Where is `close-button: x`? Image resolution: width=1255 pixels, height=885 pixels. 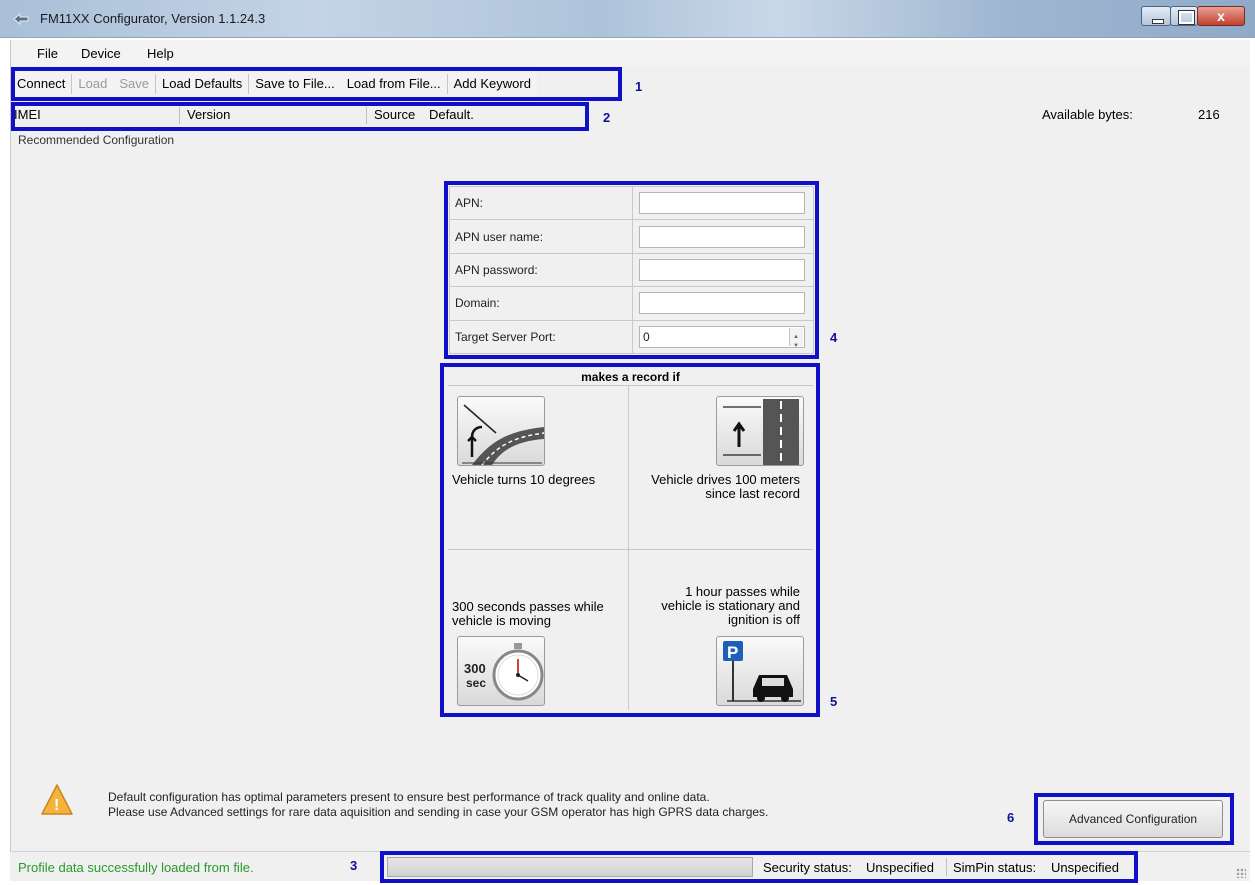 close-button: x is located at coordinates (1221, 16).